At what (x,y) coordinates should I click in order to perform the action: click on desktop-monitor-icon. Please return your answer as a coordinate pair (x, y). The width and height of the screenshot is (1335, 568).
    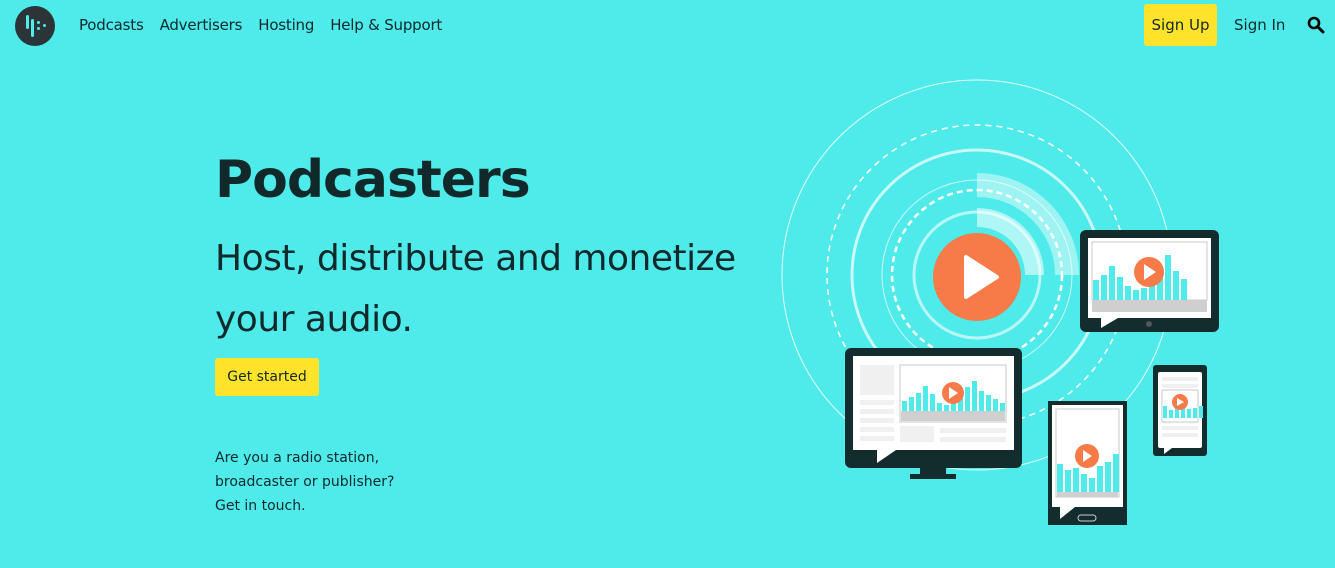
    Looking at the image, I should click on (933, 413).